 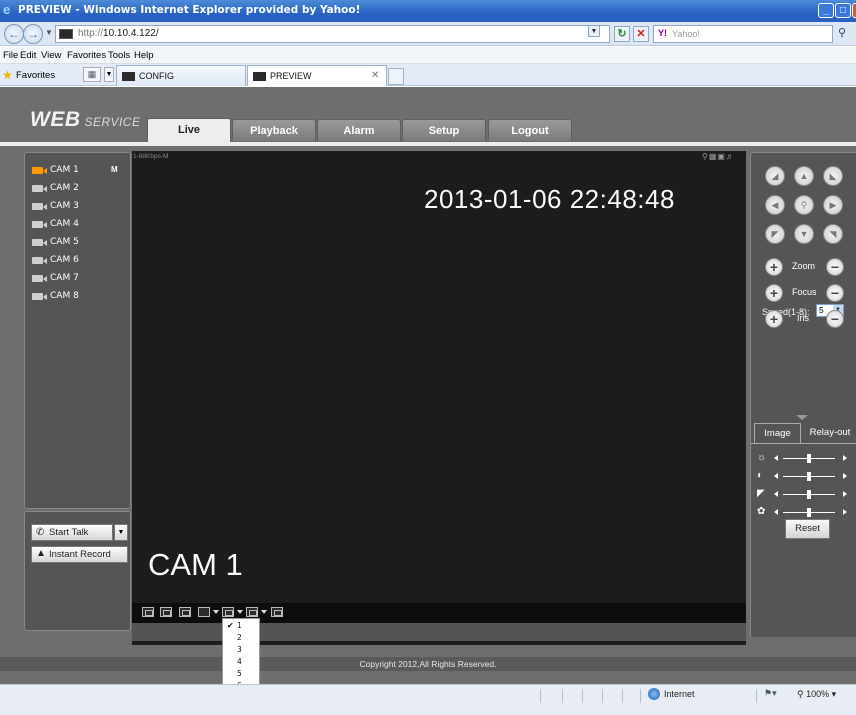 What do you see at coordinates (826, 10) in the screenshot?
I see `minimize-button: _` at bounding box center [826, 10].